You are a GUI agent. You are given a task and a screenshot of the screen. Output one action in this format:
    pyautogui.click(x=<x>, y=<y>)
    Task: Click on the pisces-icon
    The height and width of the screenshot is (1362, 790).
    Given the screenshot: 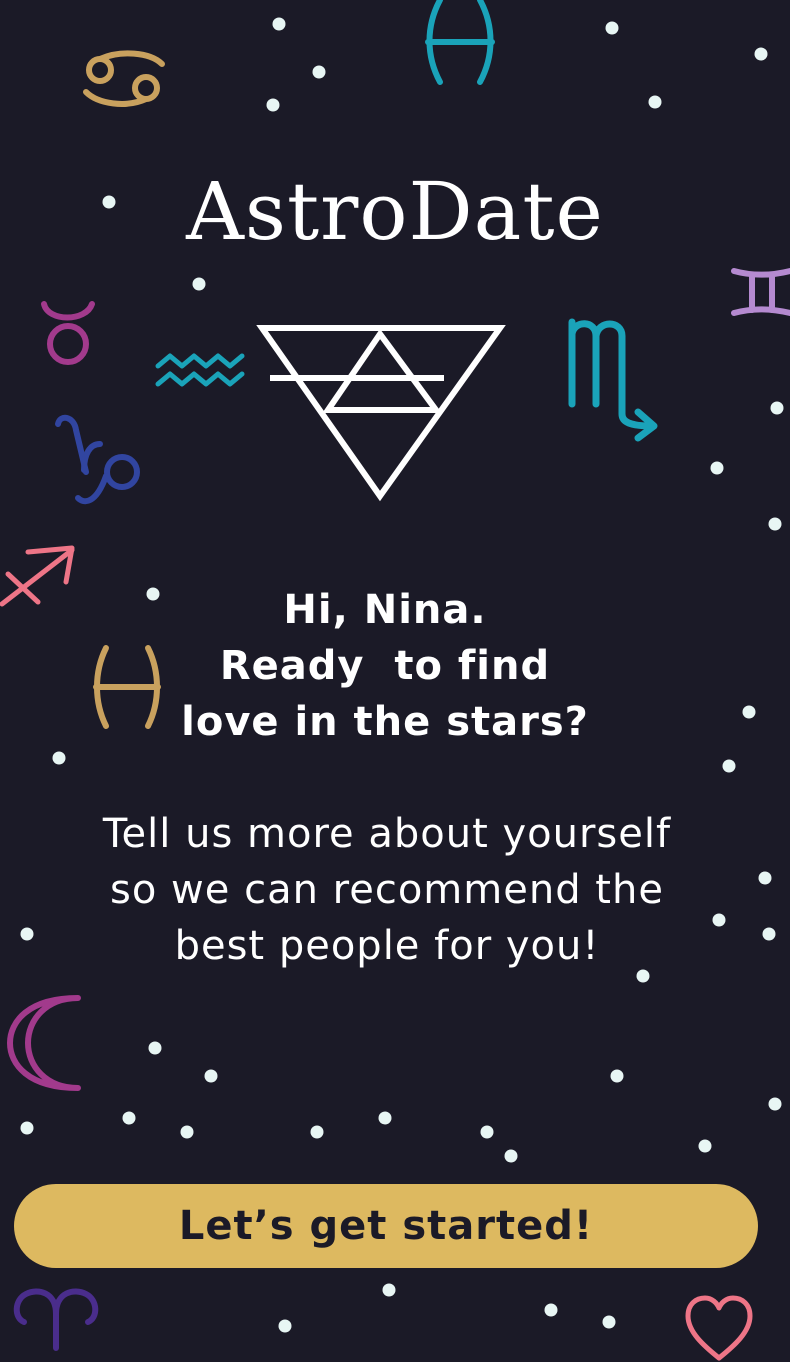 What is the action you would take?
    pyautogui.click(x=460, y=42)
    